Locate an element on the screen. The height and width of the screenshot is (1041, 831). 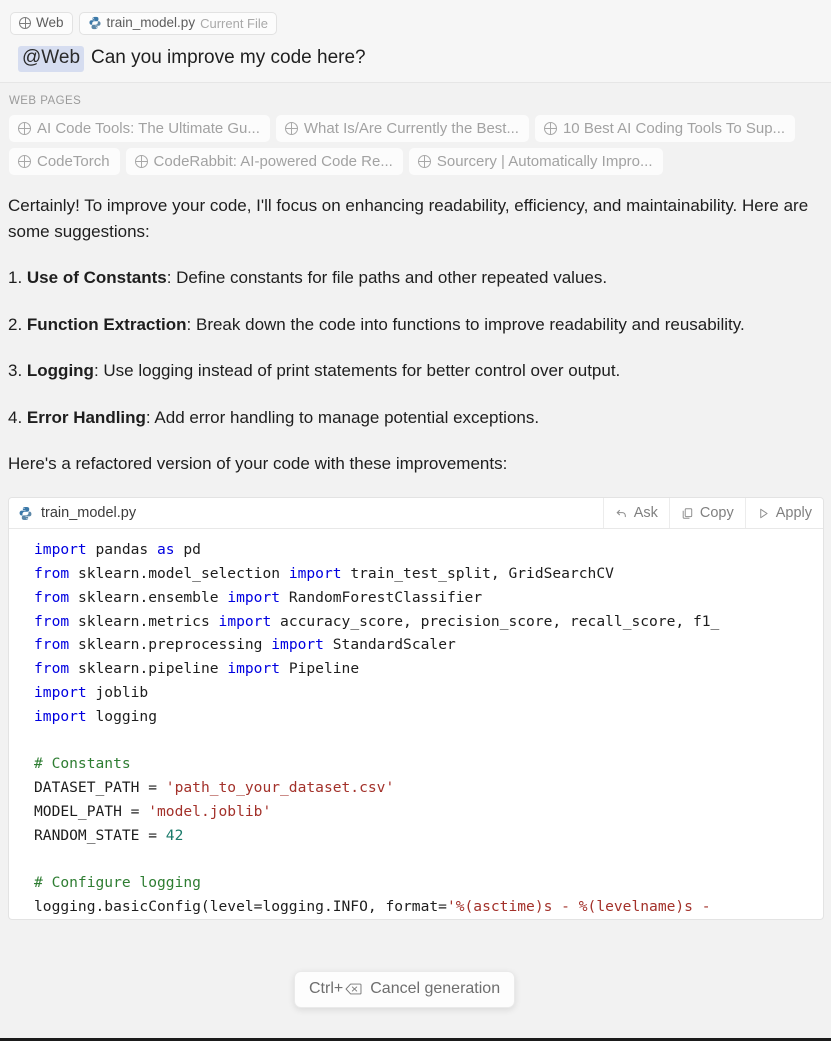
code-line: RANDOM_STATE = 42 is located at coordinates (416, 836).